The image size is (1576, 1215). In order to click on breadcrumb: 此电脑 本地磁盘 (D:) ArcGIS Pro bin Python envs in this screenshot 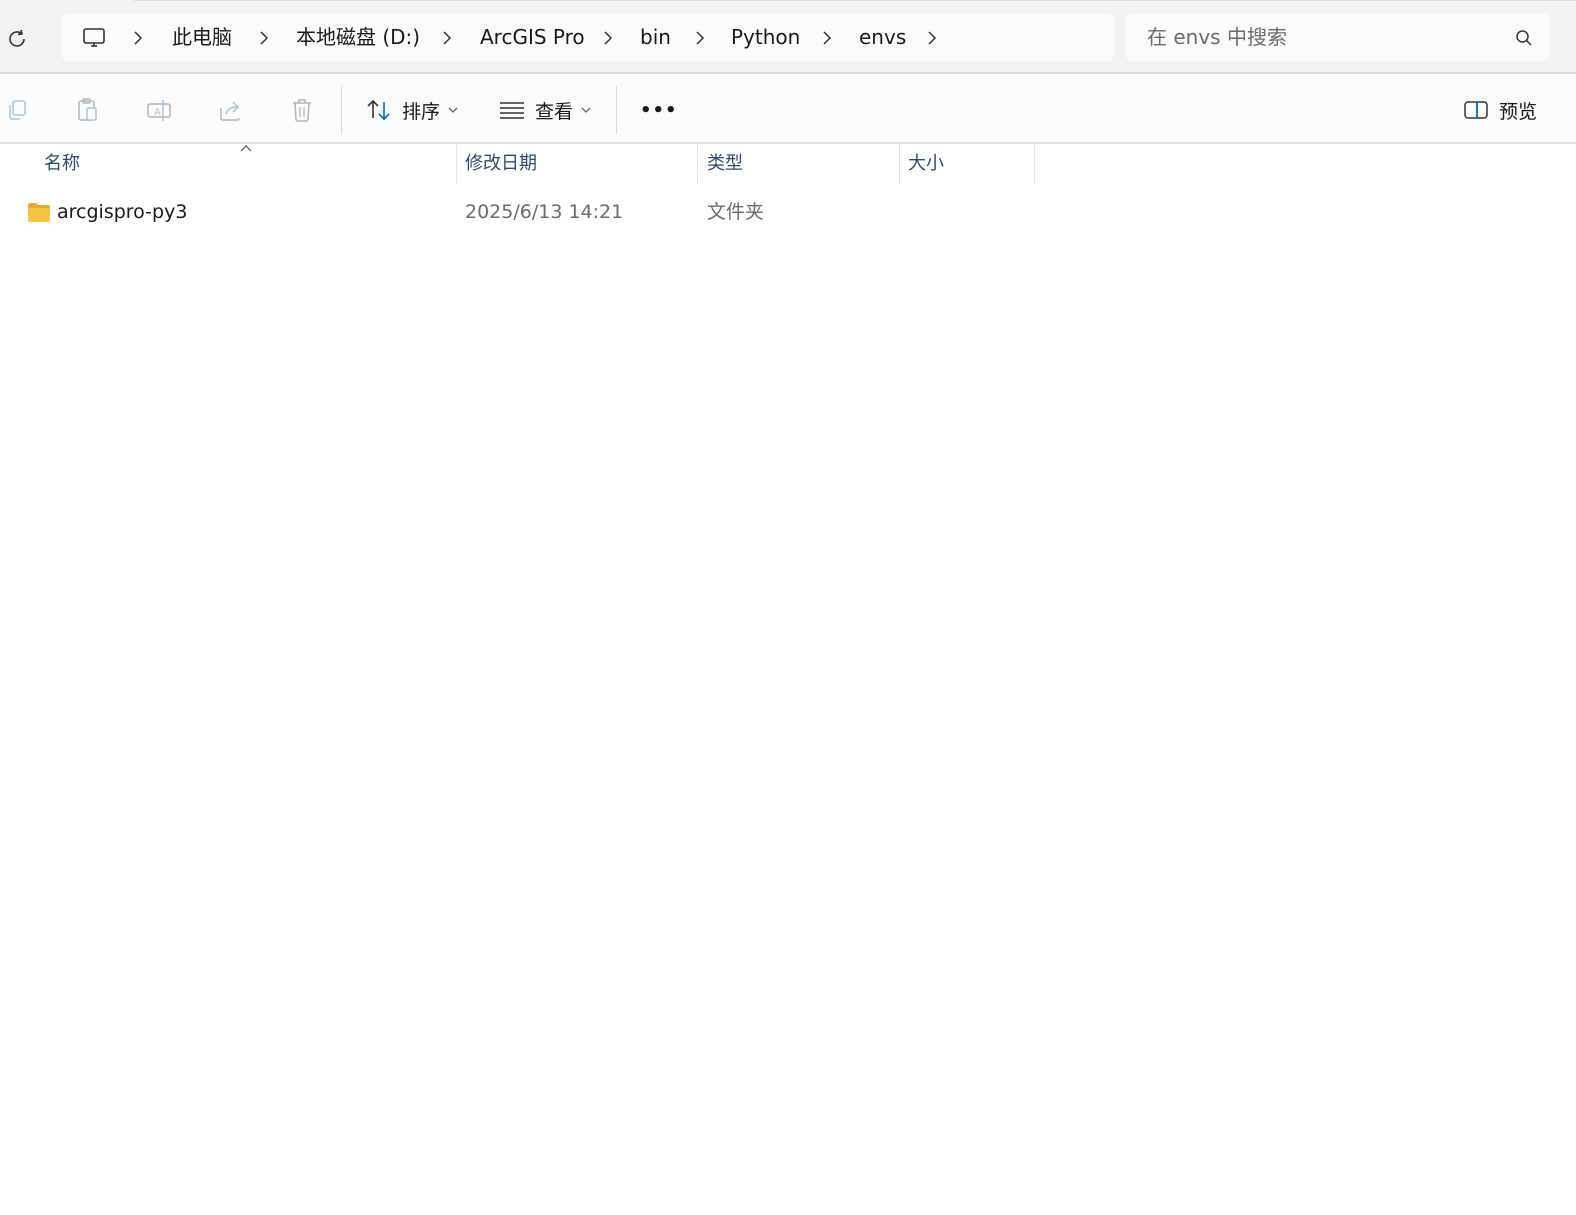, I will do `click(588, 37)`.